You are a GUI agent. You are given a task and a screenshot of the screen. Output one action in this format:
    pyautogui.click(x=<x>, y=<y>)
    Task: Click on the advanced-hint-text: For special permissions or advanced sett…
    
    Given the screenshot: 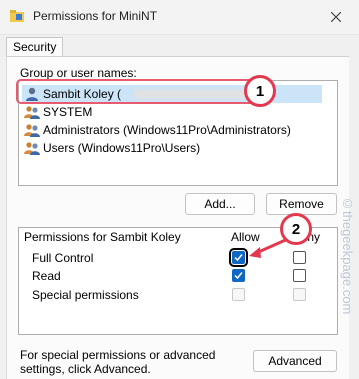 What is the action you would take?
    pyautogui.click(x=118, y=362)
    